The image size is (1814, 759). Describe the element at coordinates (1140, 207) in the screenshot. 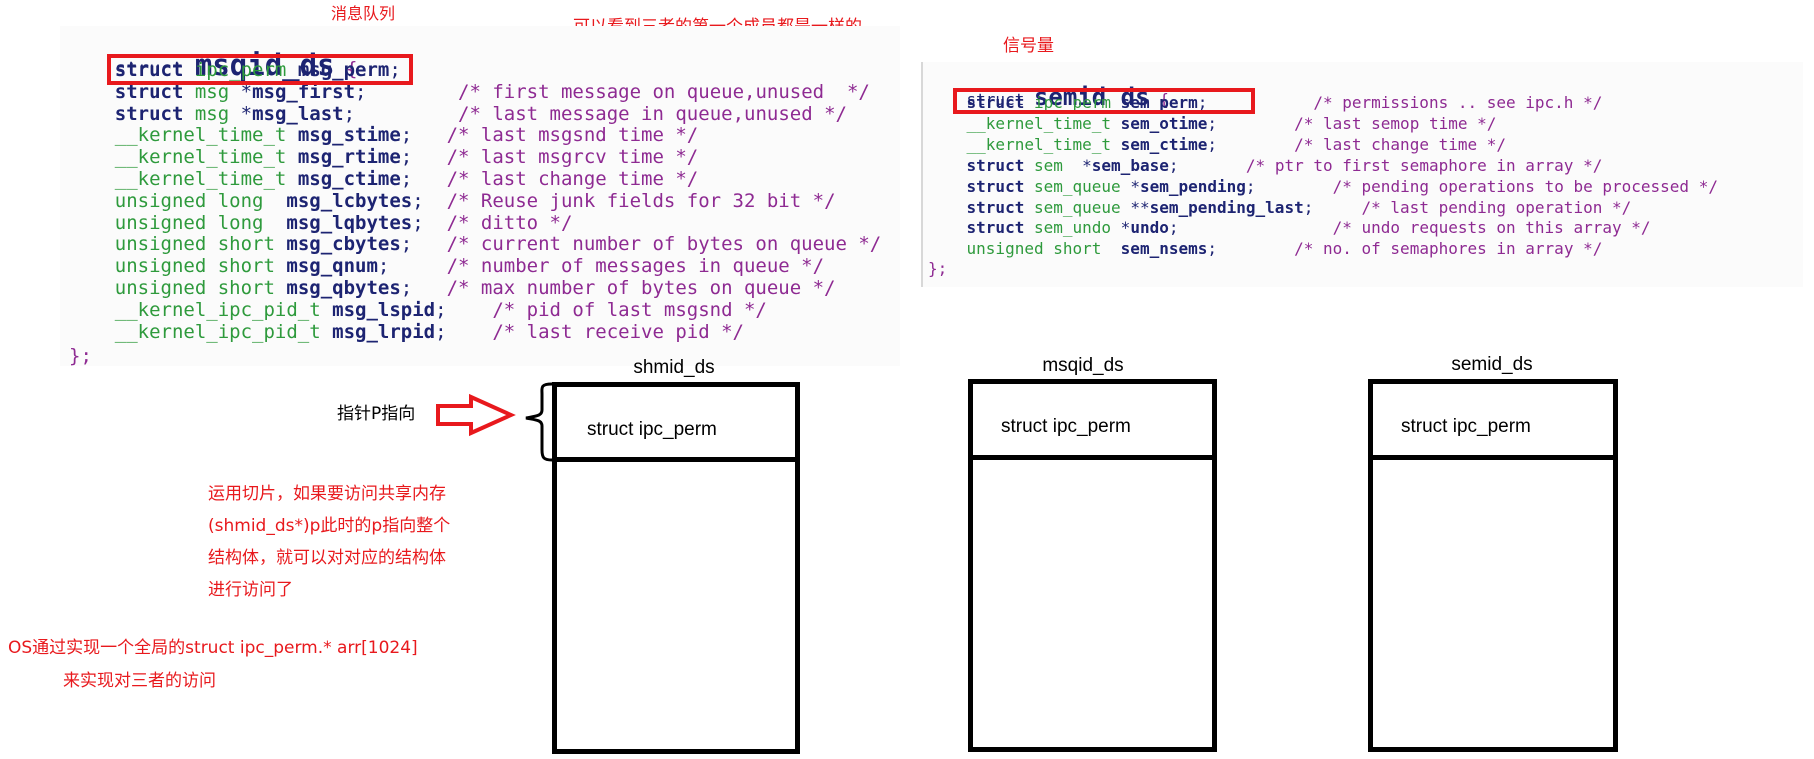

I see `pointer-marker: **` at that location.